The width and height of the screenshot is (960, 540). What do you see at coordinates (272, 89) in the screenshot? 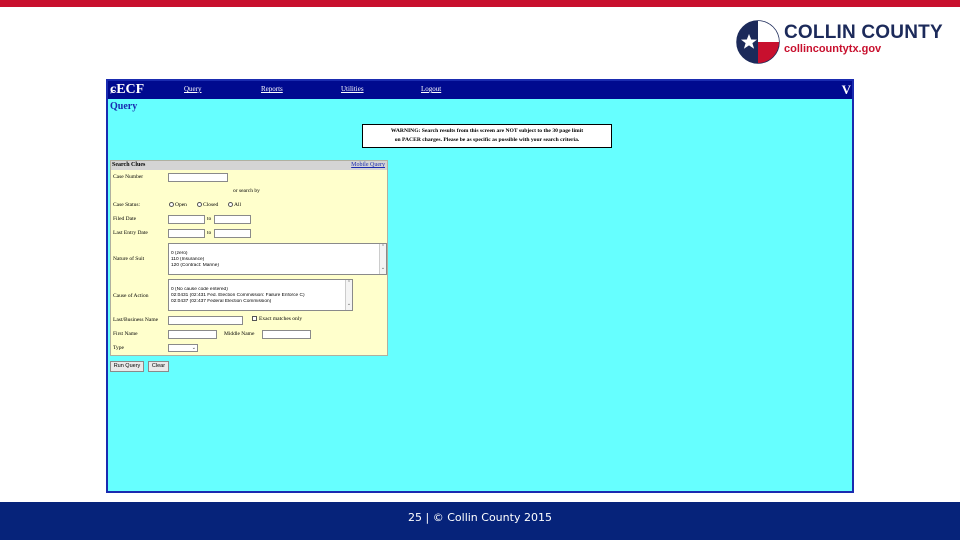
I see `menu-reports: Reports` at bounding box center [272, 89].